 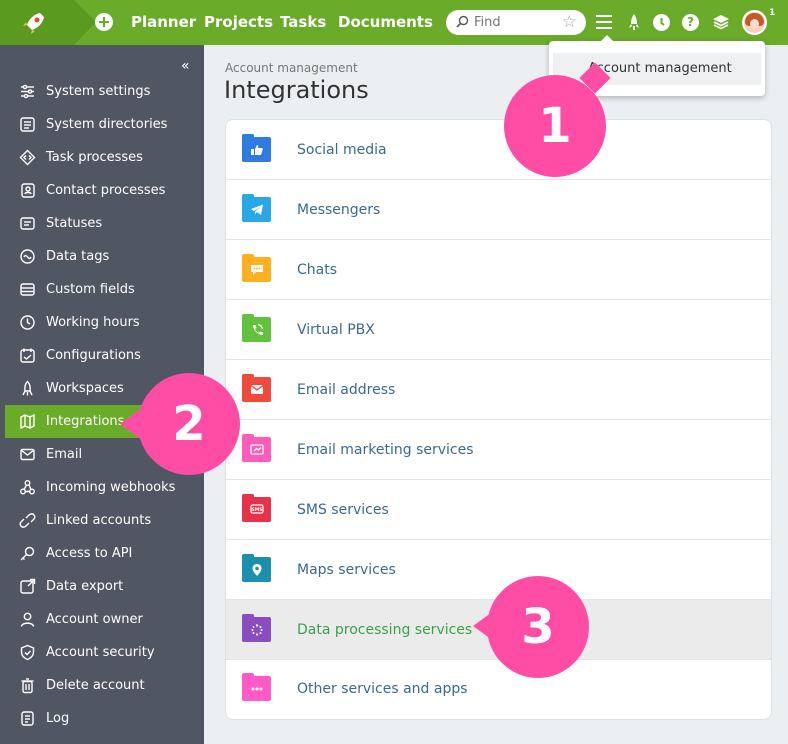 I want to click on sidebar-item-linked-accounts: Linked accounts, so click(x=104, y=520).